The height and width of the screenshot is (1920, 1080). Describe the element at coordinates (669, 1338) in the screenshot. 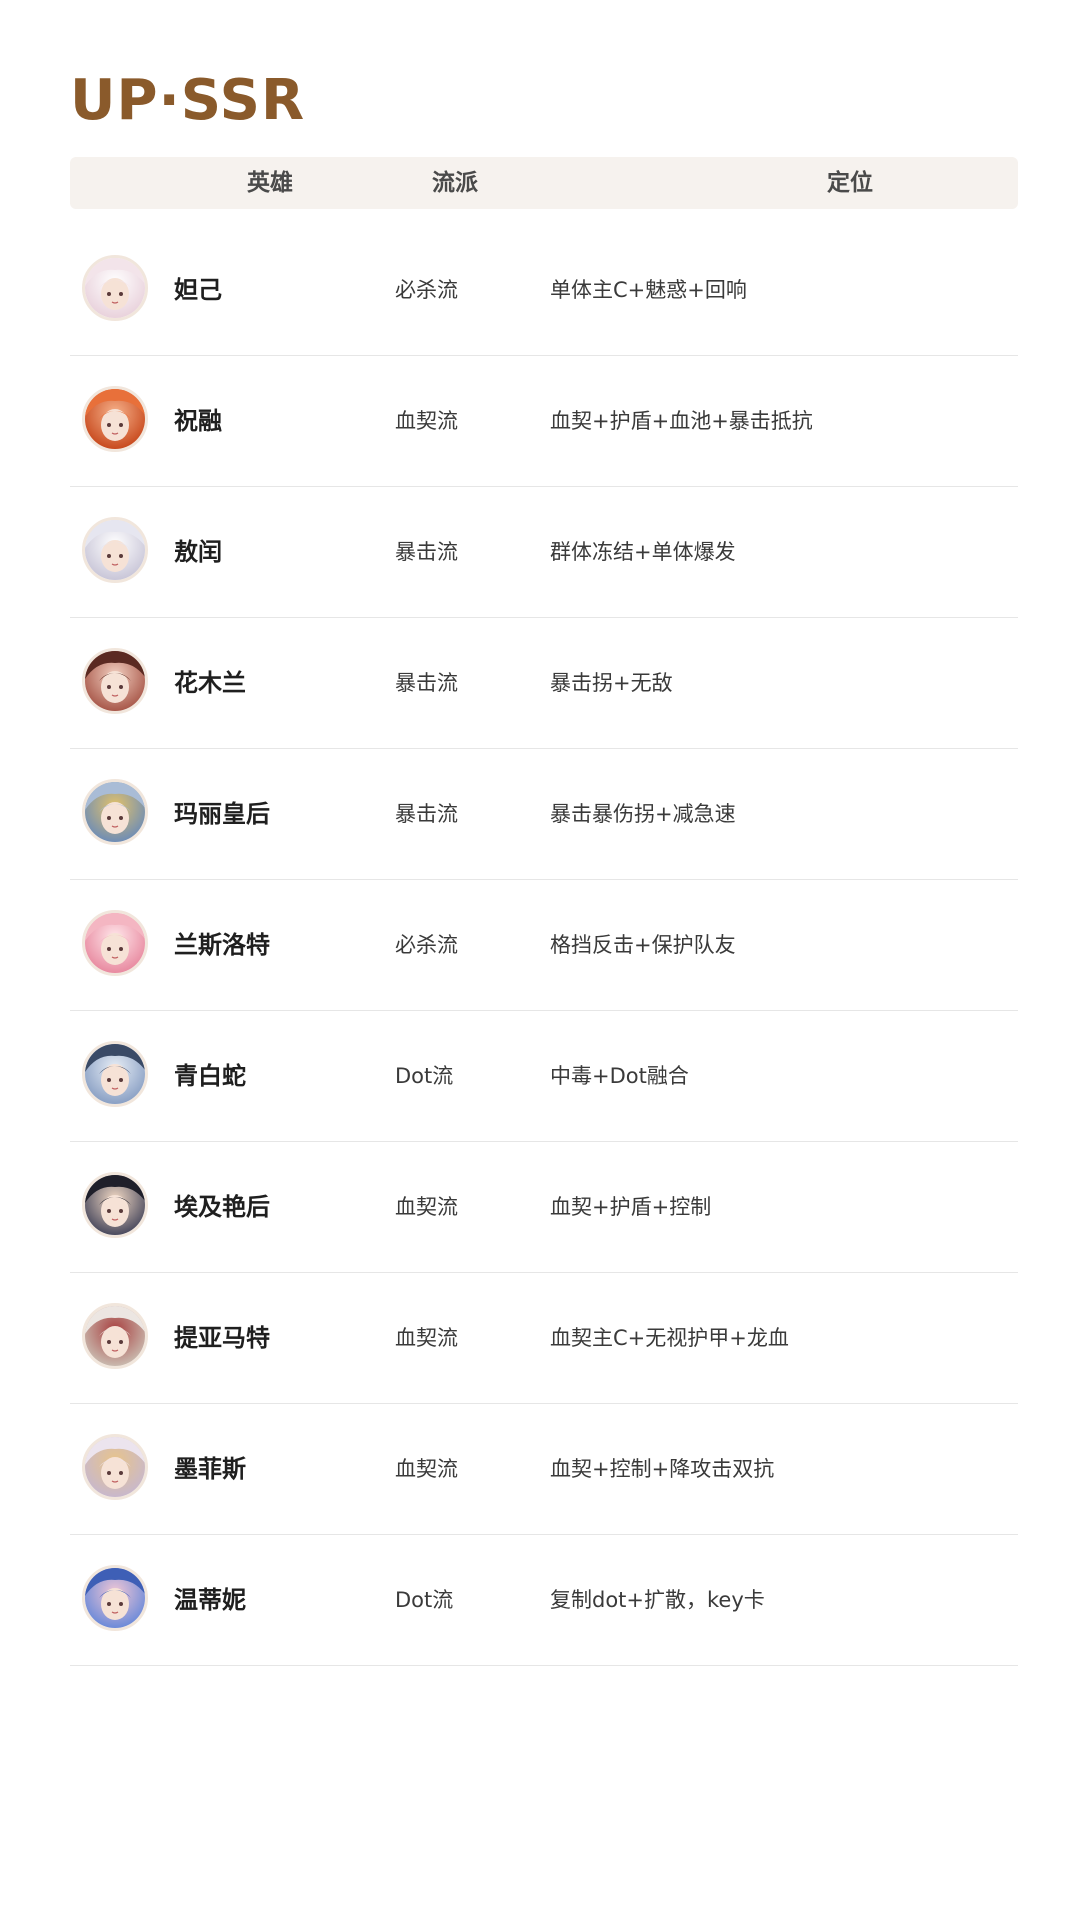

I see `hero-role: 血契主C+无视护甲+龙血` at that location.